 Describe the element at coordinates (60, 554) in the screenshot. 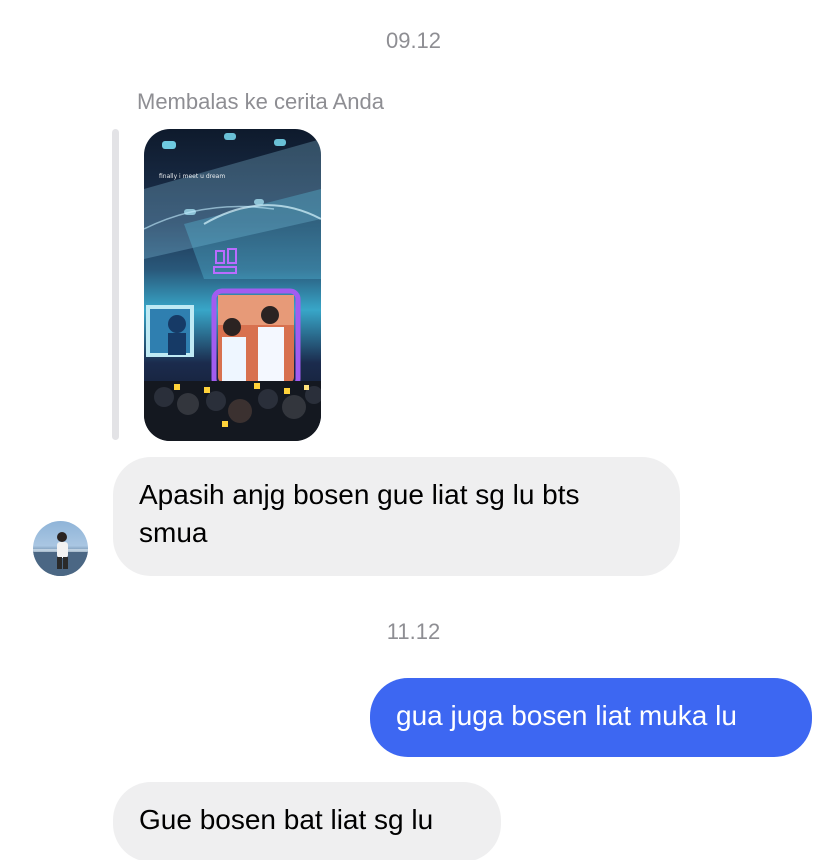

I see `person-avatar-icon` at that location.